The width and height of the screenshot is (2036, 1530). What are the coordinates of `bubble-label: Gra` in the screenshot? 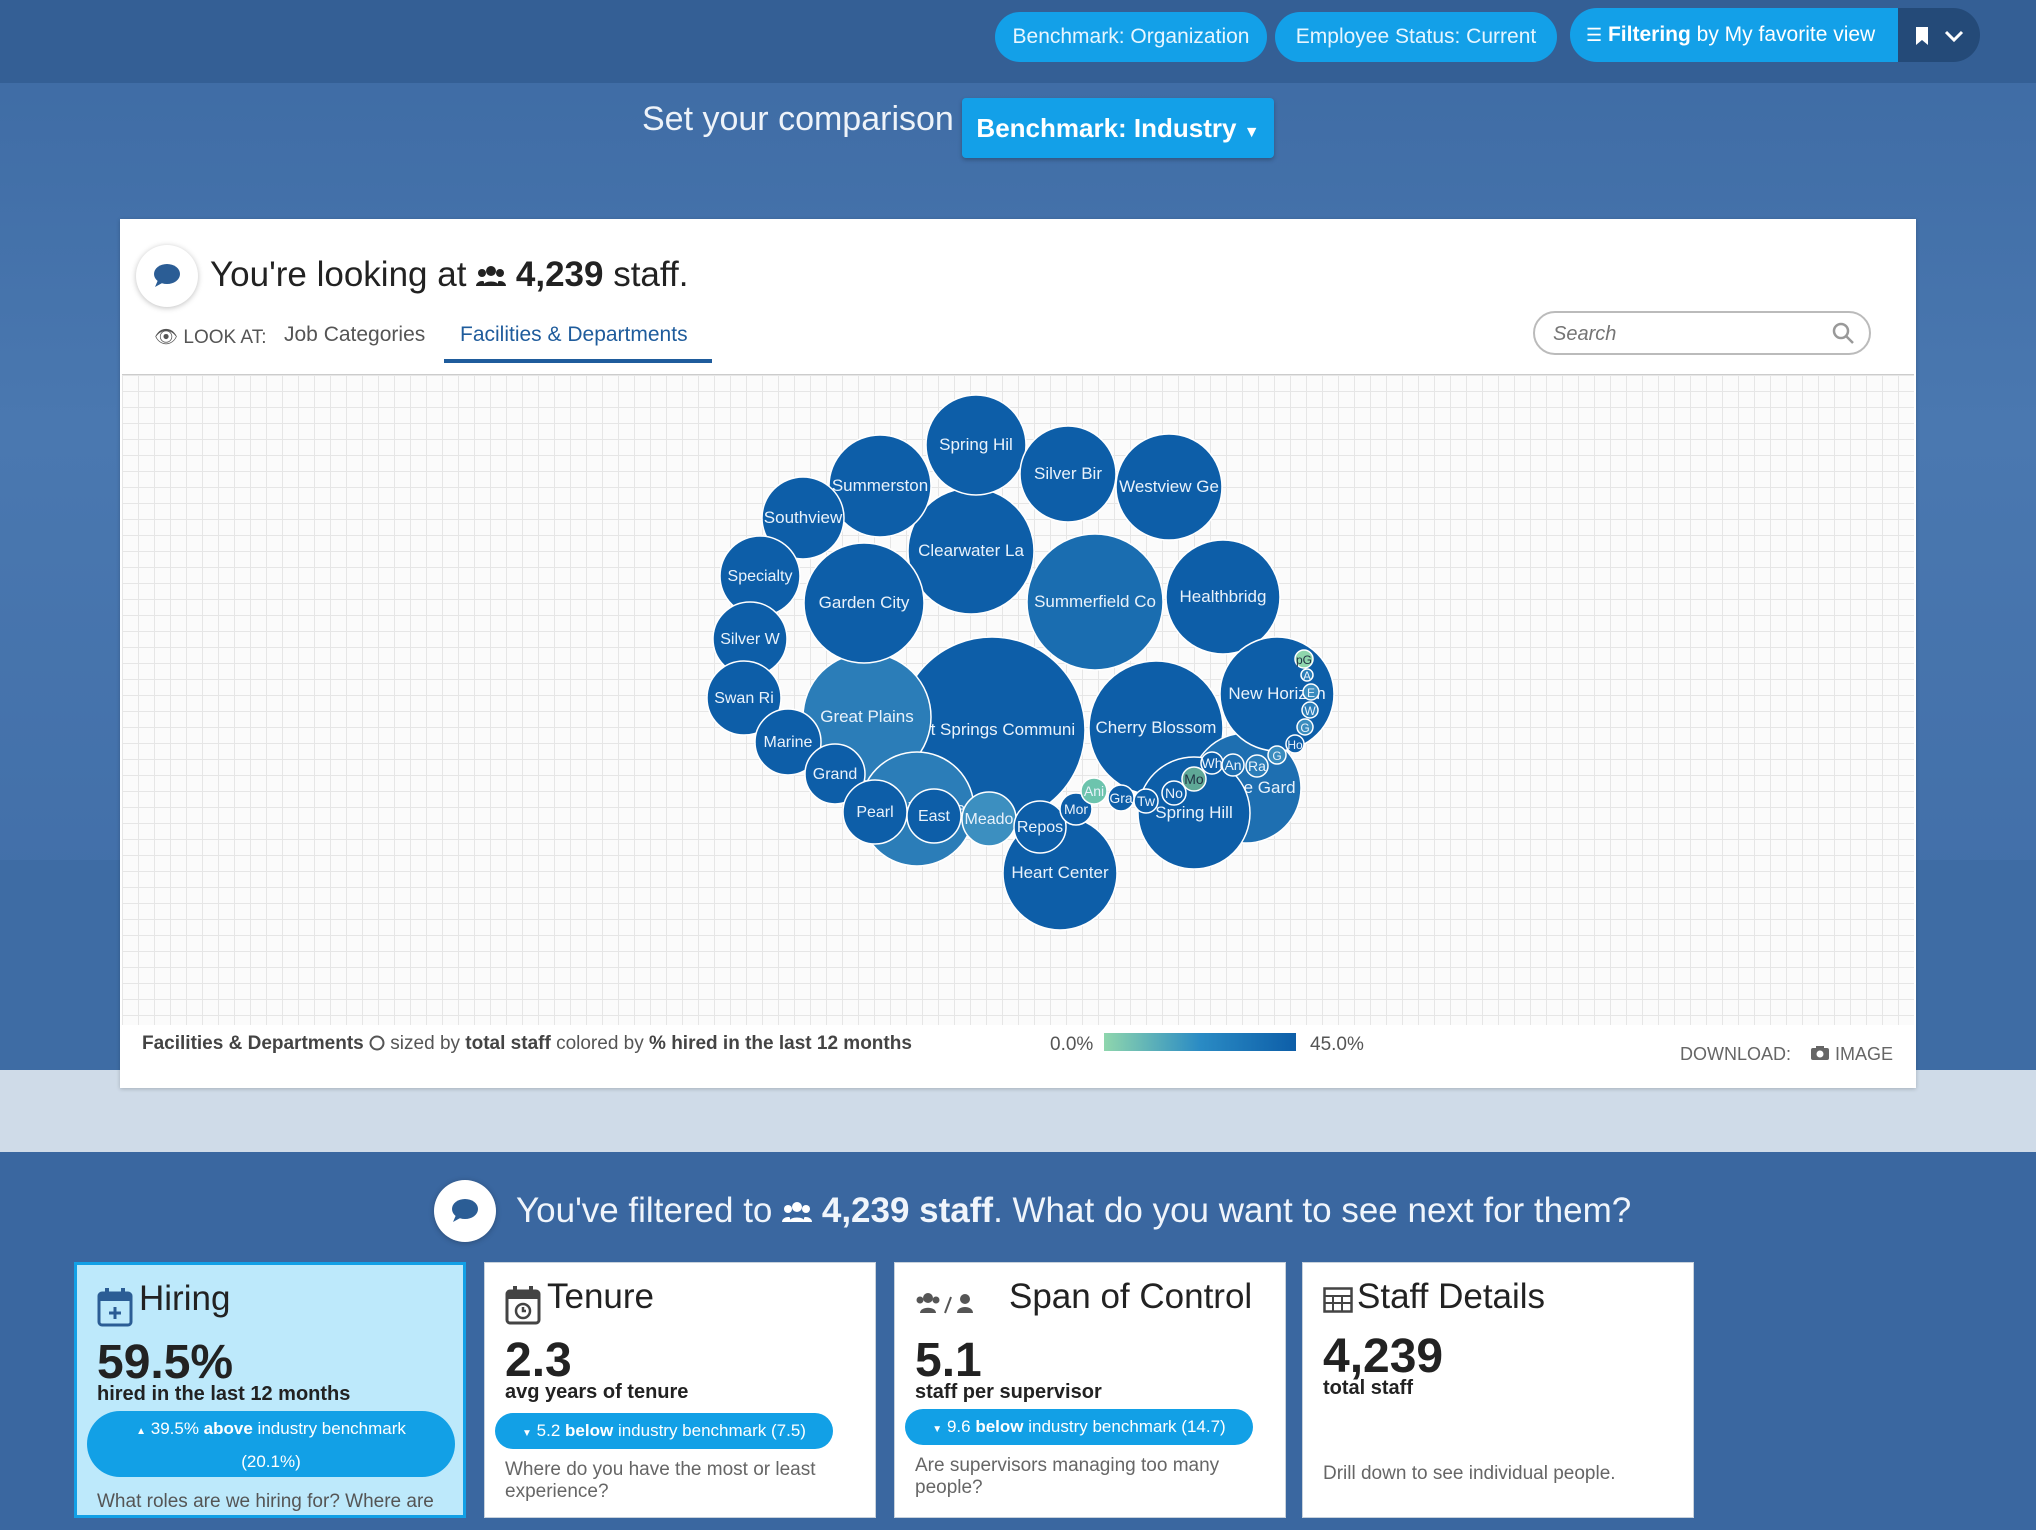 It's located at (1121, 798).